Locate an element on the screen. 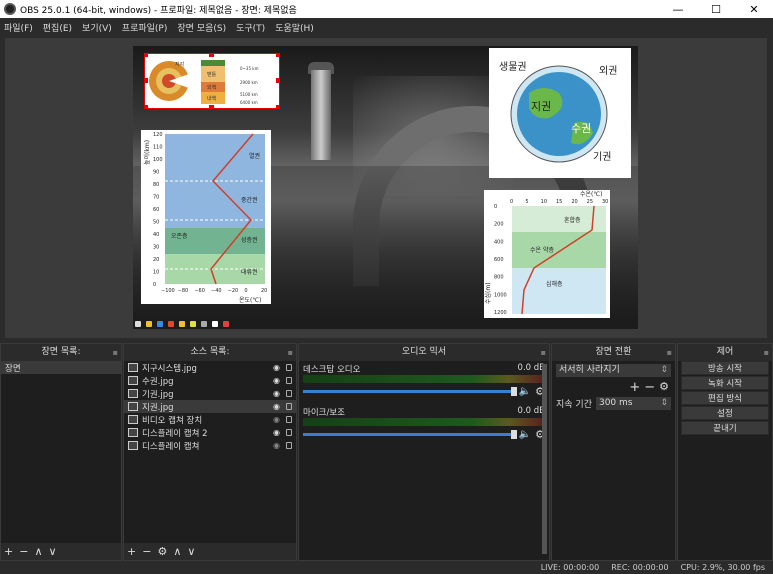 Image resolution: width=773 pixels, height=574 pixels. move-scene-up-button: ∧ is located at coordinates (38, 551).